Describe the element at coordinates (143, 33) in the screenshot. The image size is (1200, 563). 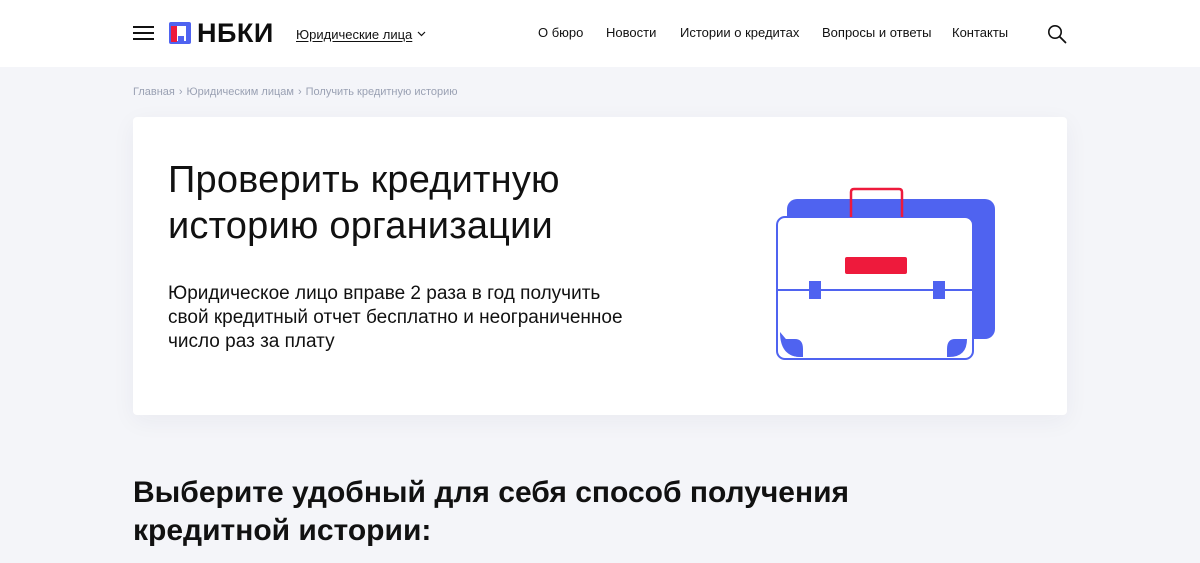
I see `hamburger-menu-icon` at that location.